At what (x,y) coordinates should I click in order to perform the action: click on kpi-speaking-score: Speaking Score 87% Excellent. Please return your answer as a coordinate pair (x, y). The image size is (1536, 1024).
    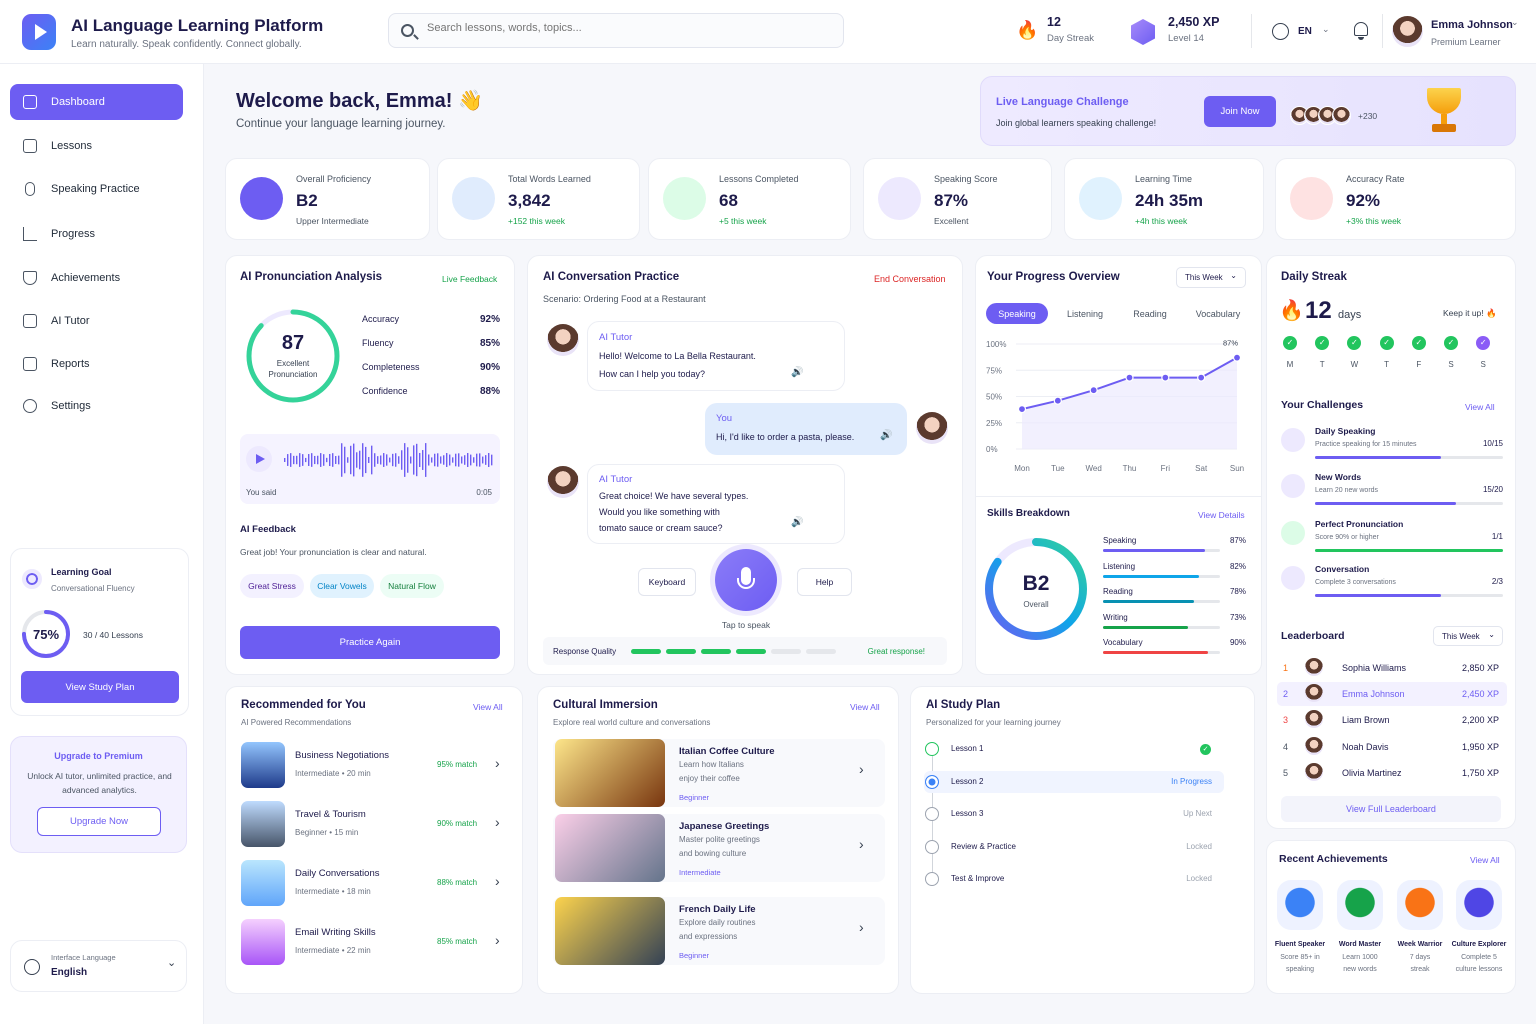
    Looking at the image, I should click on (957, 199).